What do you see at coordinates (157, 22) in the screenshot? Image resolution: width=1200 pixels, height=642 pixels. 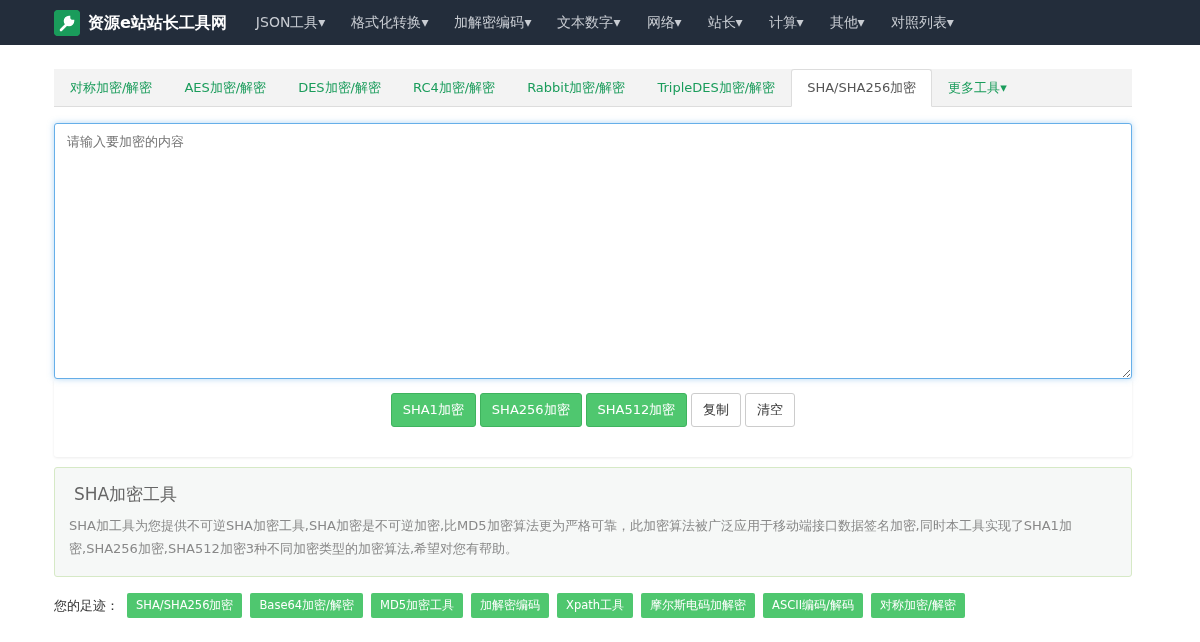 I see `site-logo-text: 资源e站站长工具网` at bounding box center [157, 22].